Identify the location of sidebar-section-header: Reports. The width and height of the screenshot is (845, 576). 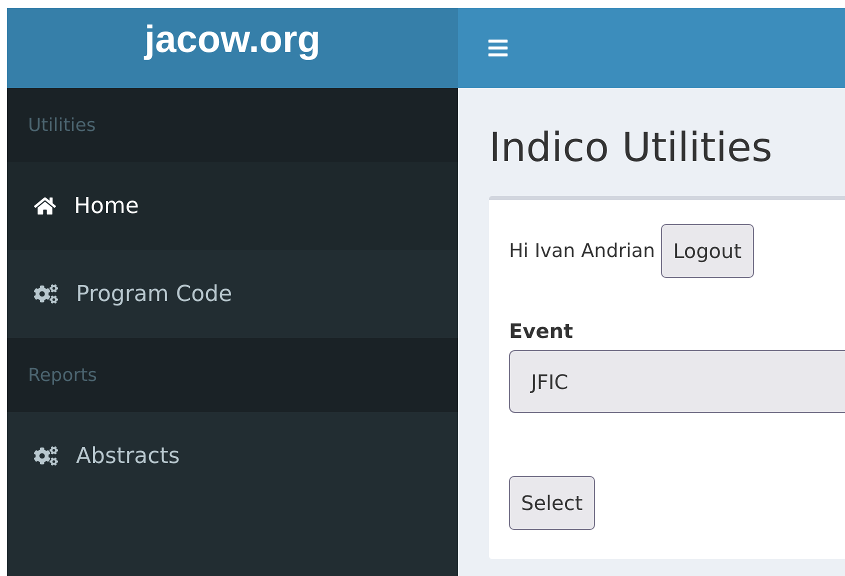
(63, 376).